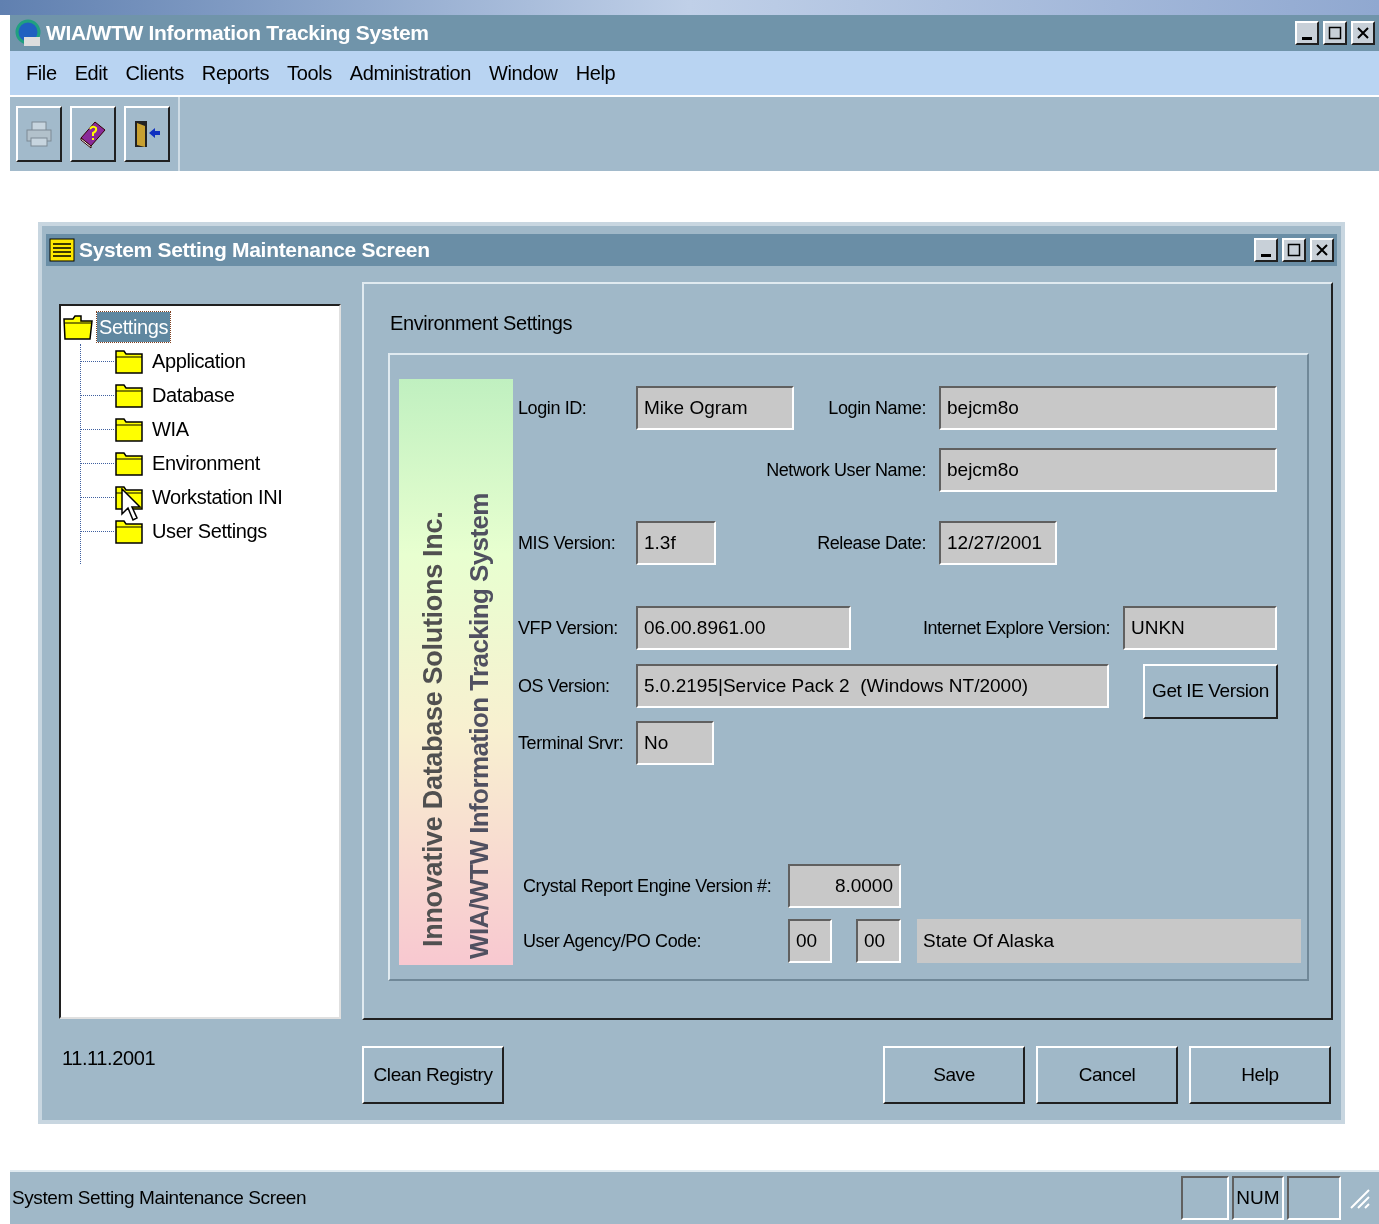 The image size is (1379, 1224). What do you see at coordinates (478, 726) in the screenshot?
I see `logo-text: WIA/WTW Information Tracking System` at bounding box center [478, 726].